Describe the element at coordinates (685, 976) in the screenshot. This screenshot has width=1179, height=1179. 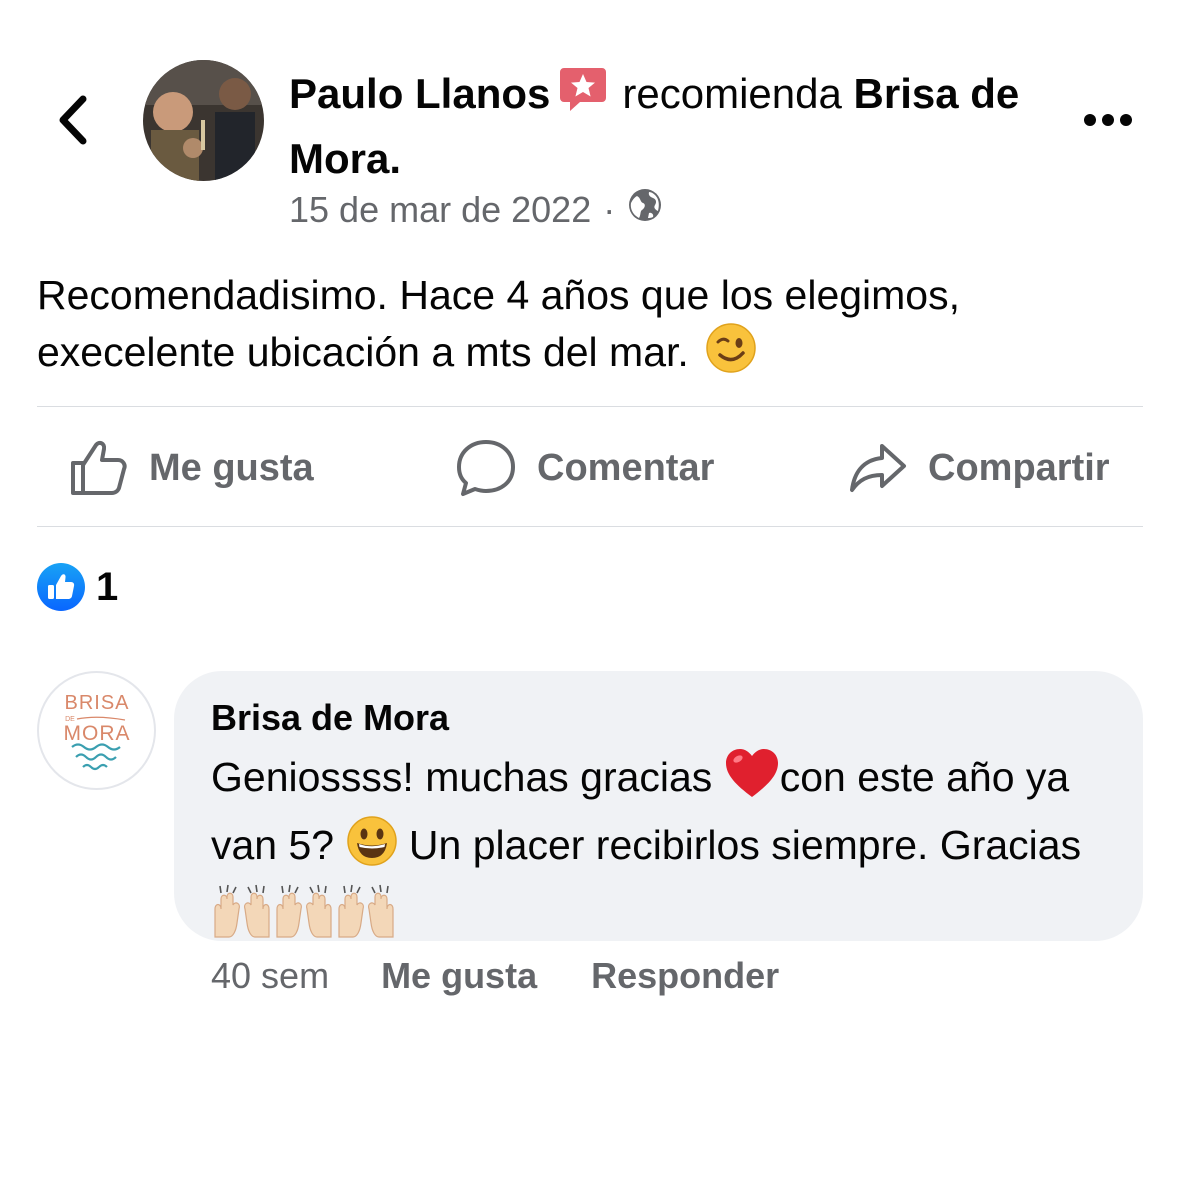
I see `comment-reply-button: Responder` at that location.